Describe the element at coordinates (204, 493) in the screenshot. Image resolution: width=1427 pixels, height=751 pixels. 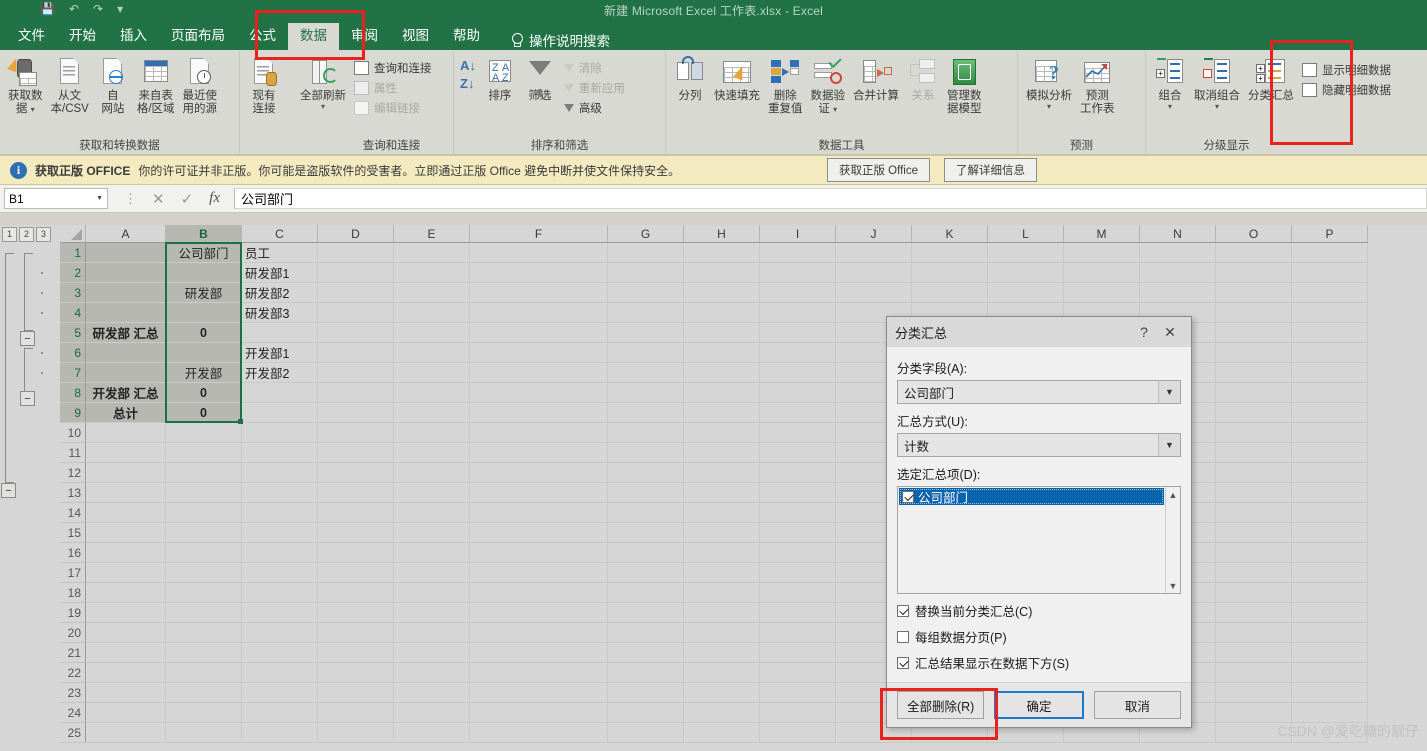
I see `cell-B13` at that location.